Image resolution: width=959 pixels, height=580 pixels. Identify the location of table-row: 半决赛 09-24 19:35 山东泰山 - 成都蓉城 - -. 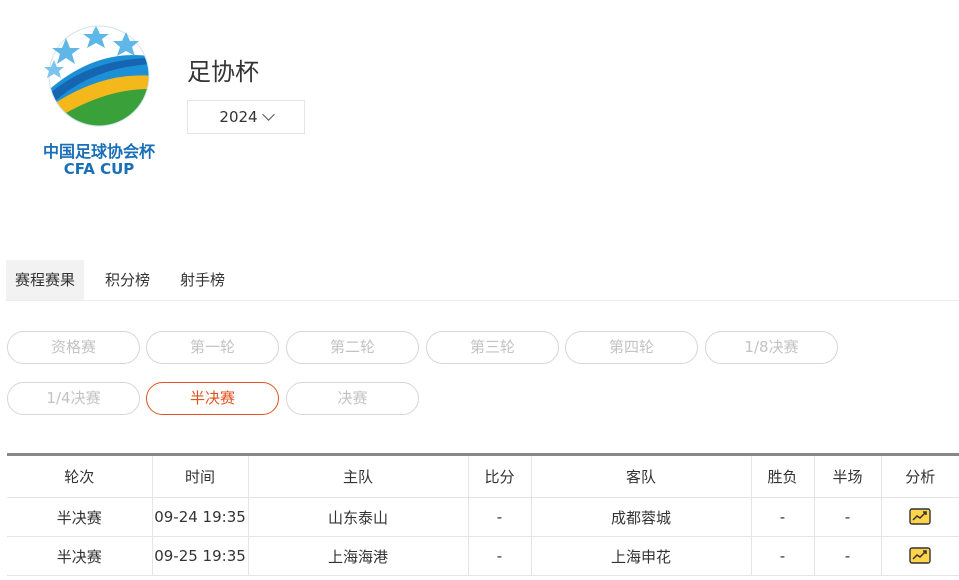
(483, 517).